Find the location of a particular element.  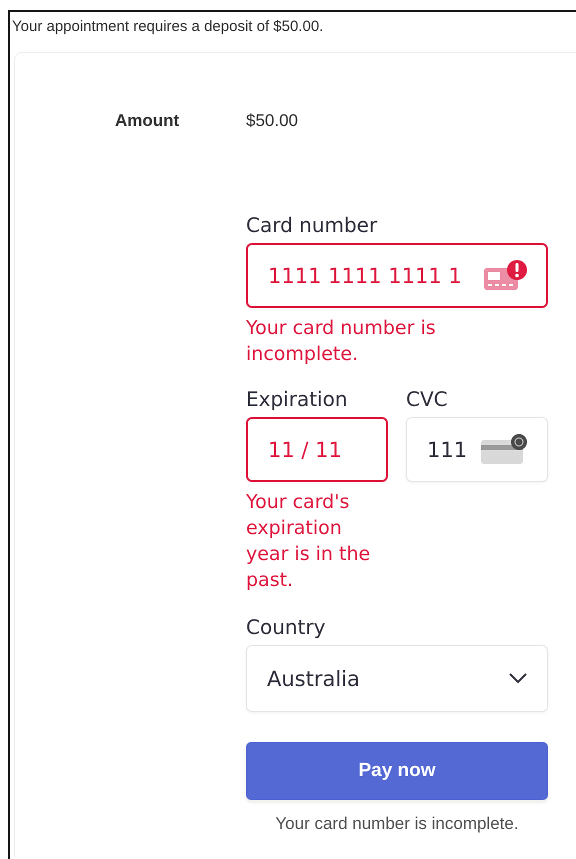

card-number-label: Card number is located at coordinates (312, 225).